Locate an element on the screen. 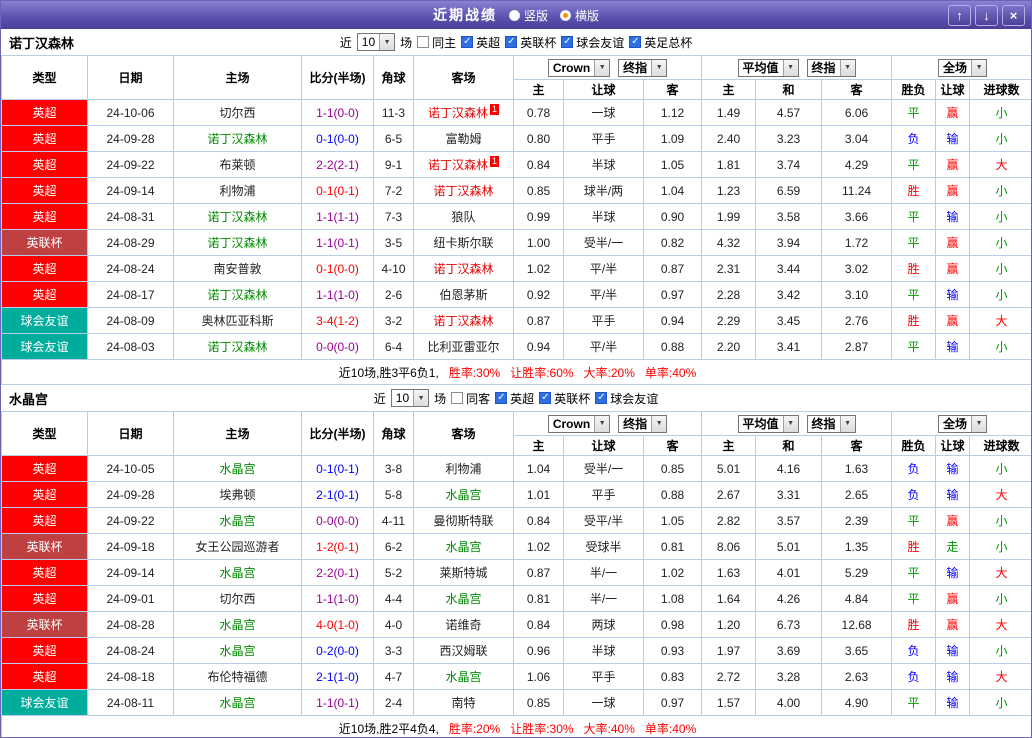 Image resolution: width=1032 pixels, height=738 pixels. date-cell: 24-08-18 is located at coordinates (130, 676).